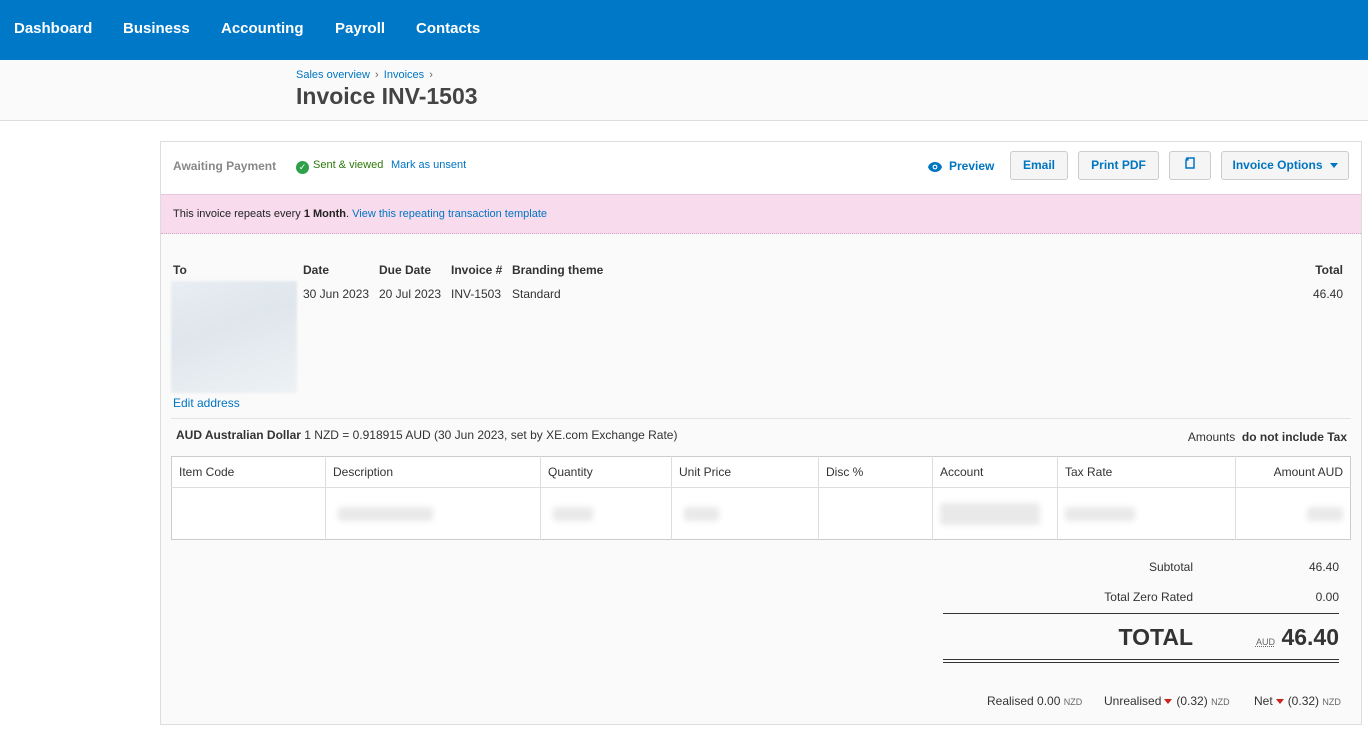 This screenshot has height=729, width=1368. Describe the element at coordinates (1170, 567) in the screenshot. I see `subtotal-label: Subtotal` at that location.